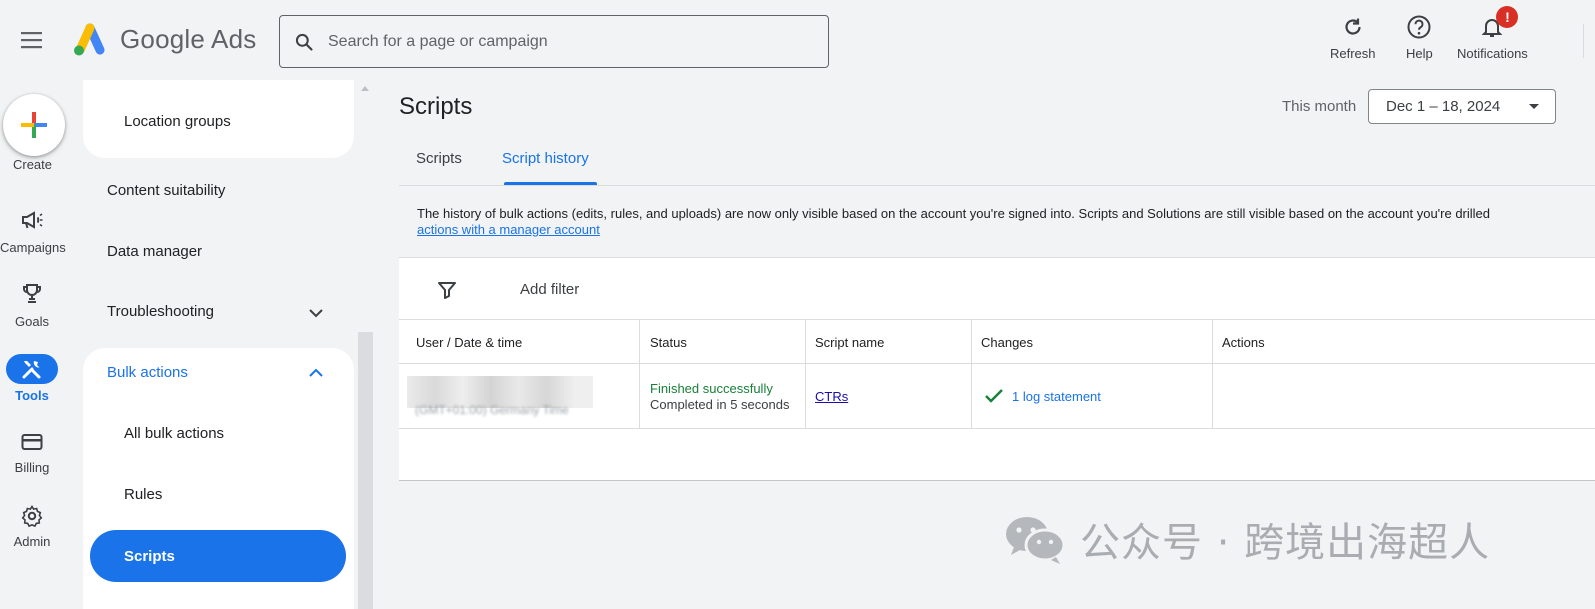 The image size is (1595, 609). I want to click on manager-account-link: actions with a manager account, so click(508, 229).